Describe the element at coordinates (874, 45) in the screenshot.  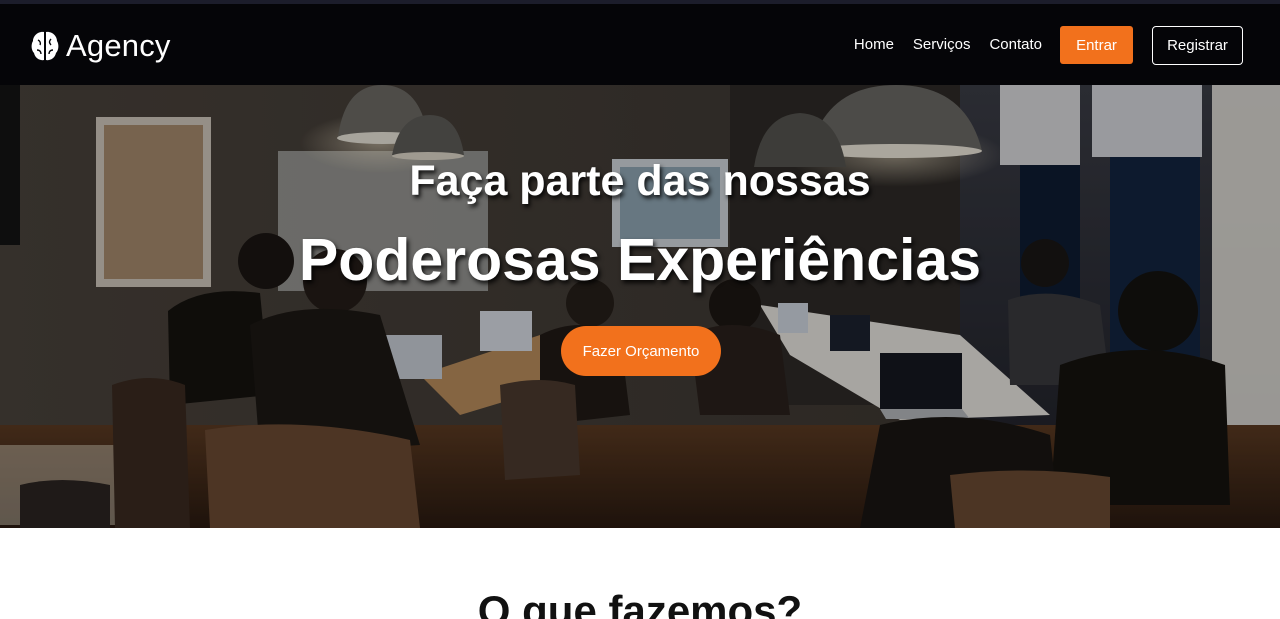
I see `nav-link-home: Home` at that location.